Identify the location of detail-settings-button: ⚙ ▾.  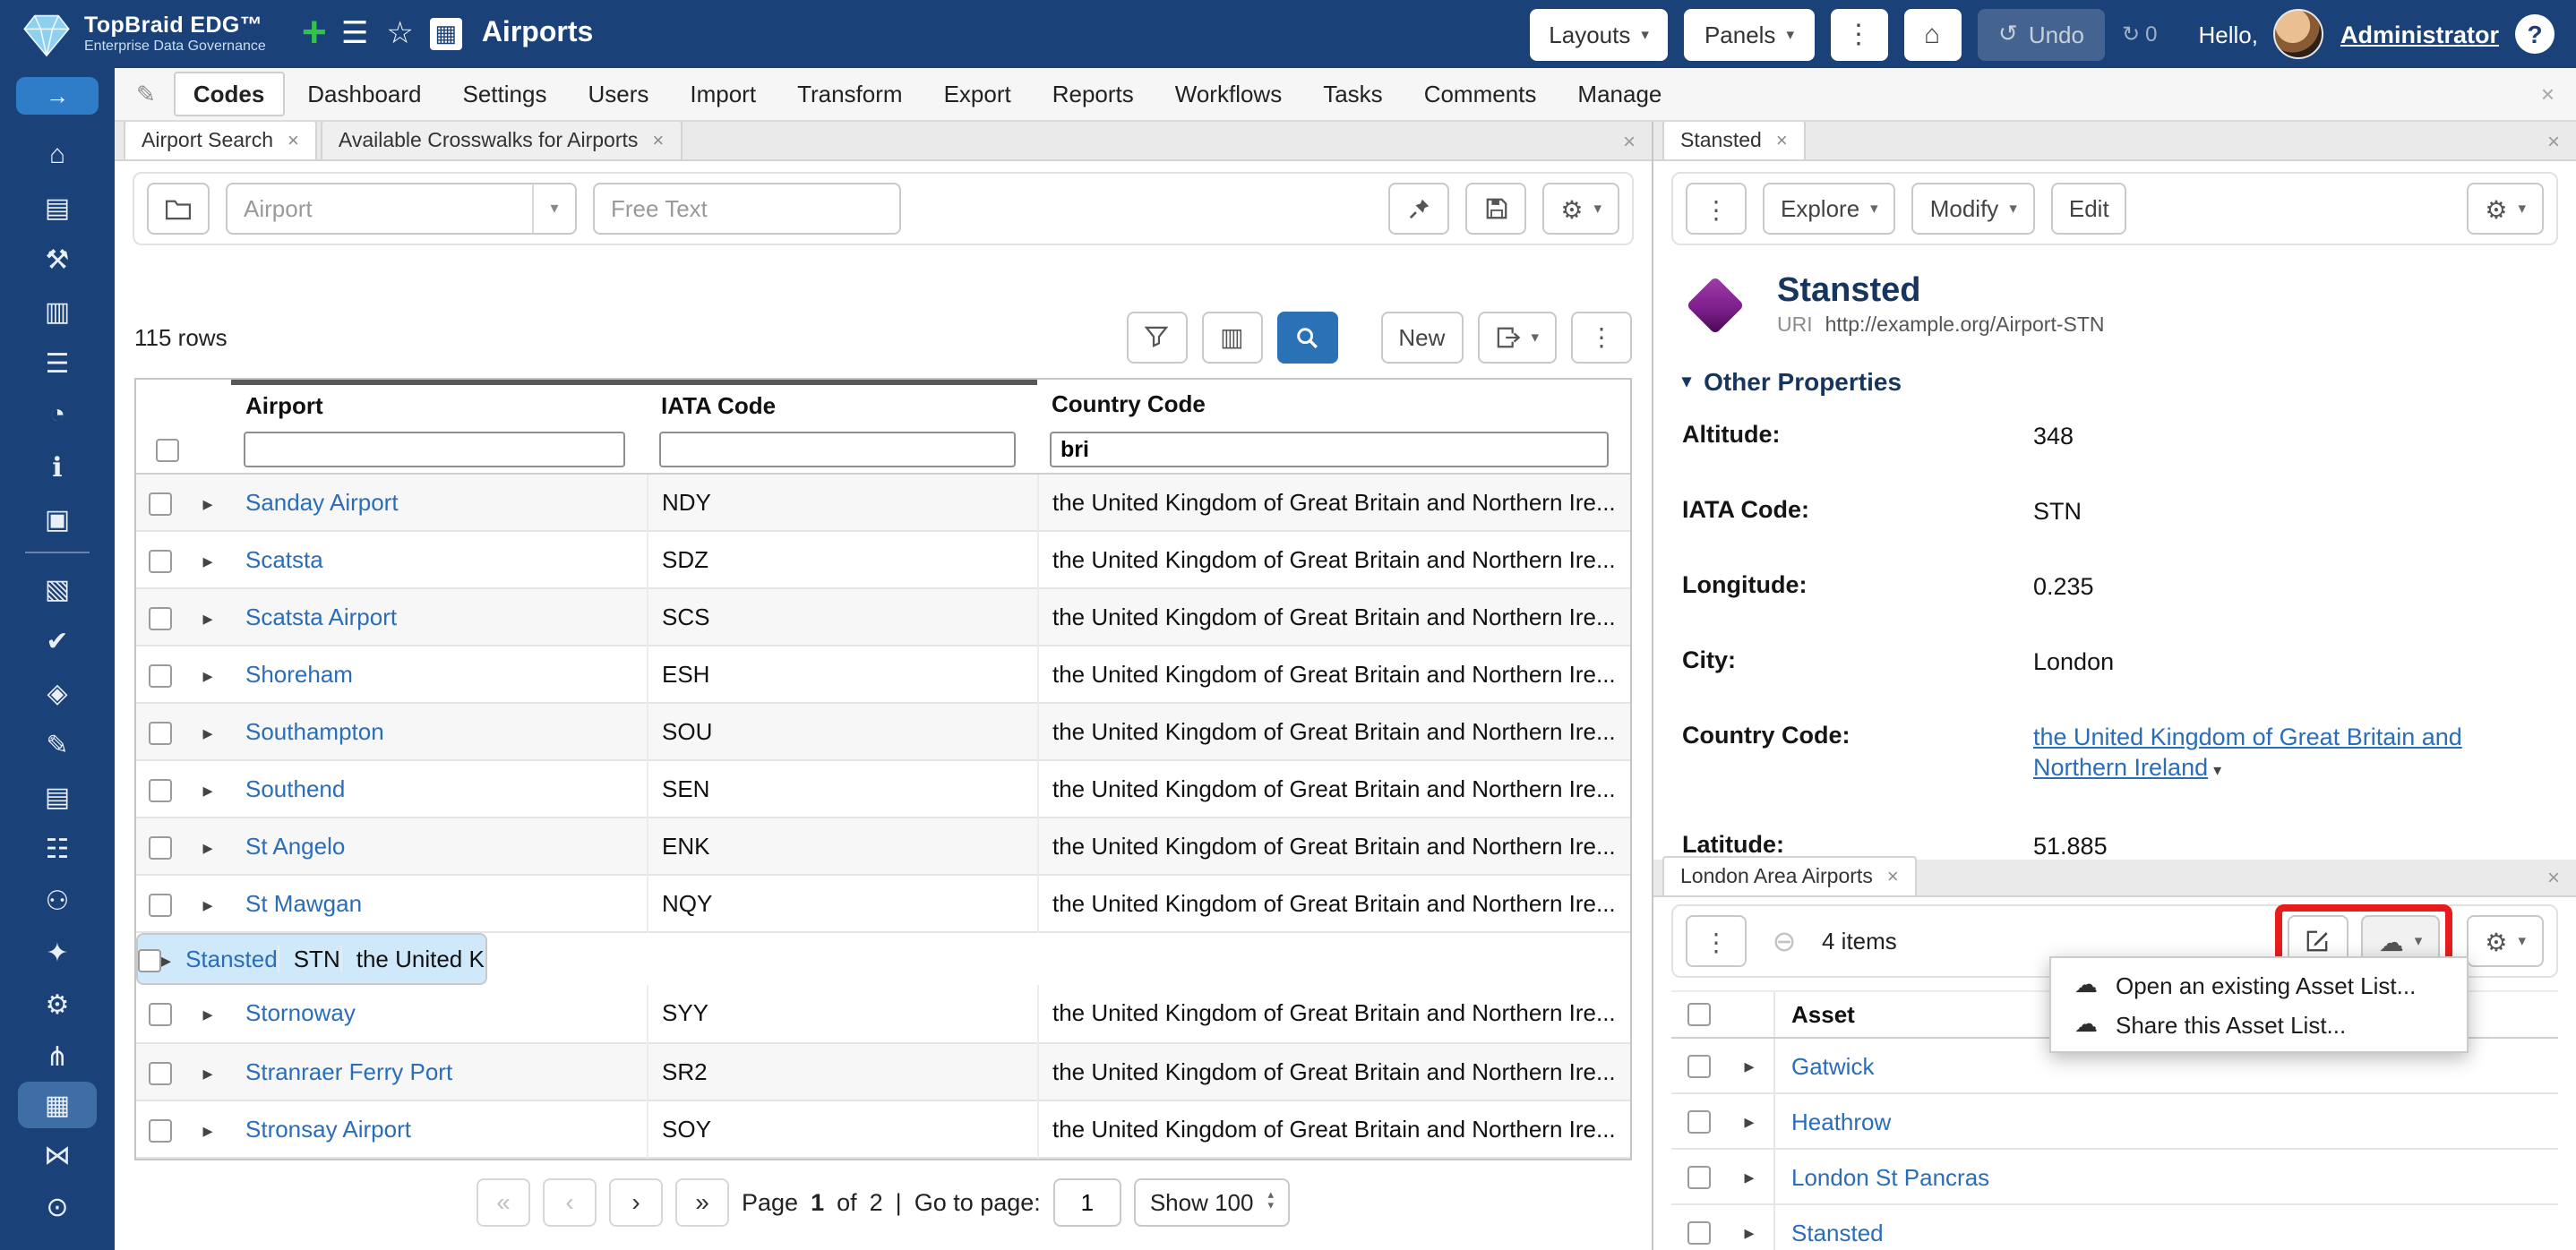
(2505, 209).